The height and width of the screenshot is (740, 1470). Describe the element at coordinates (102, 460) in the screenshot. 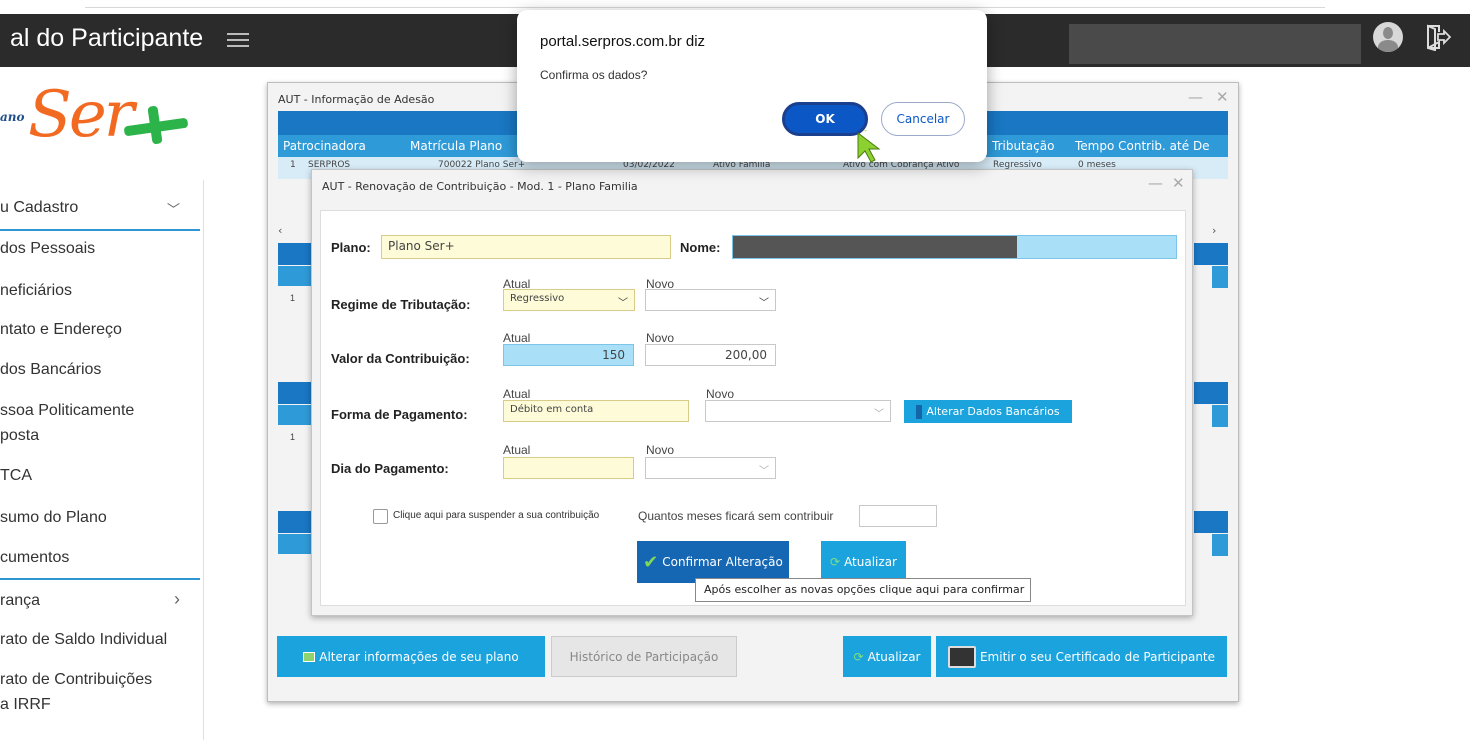

I see `sidebar` at that location.